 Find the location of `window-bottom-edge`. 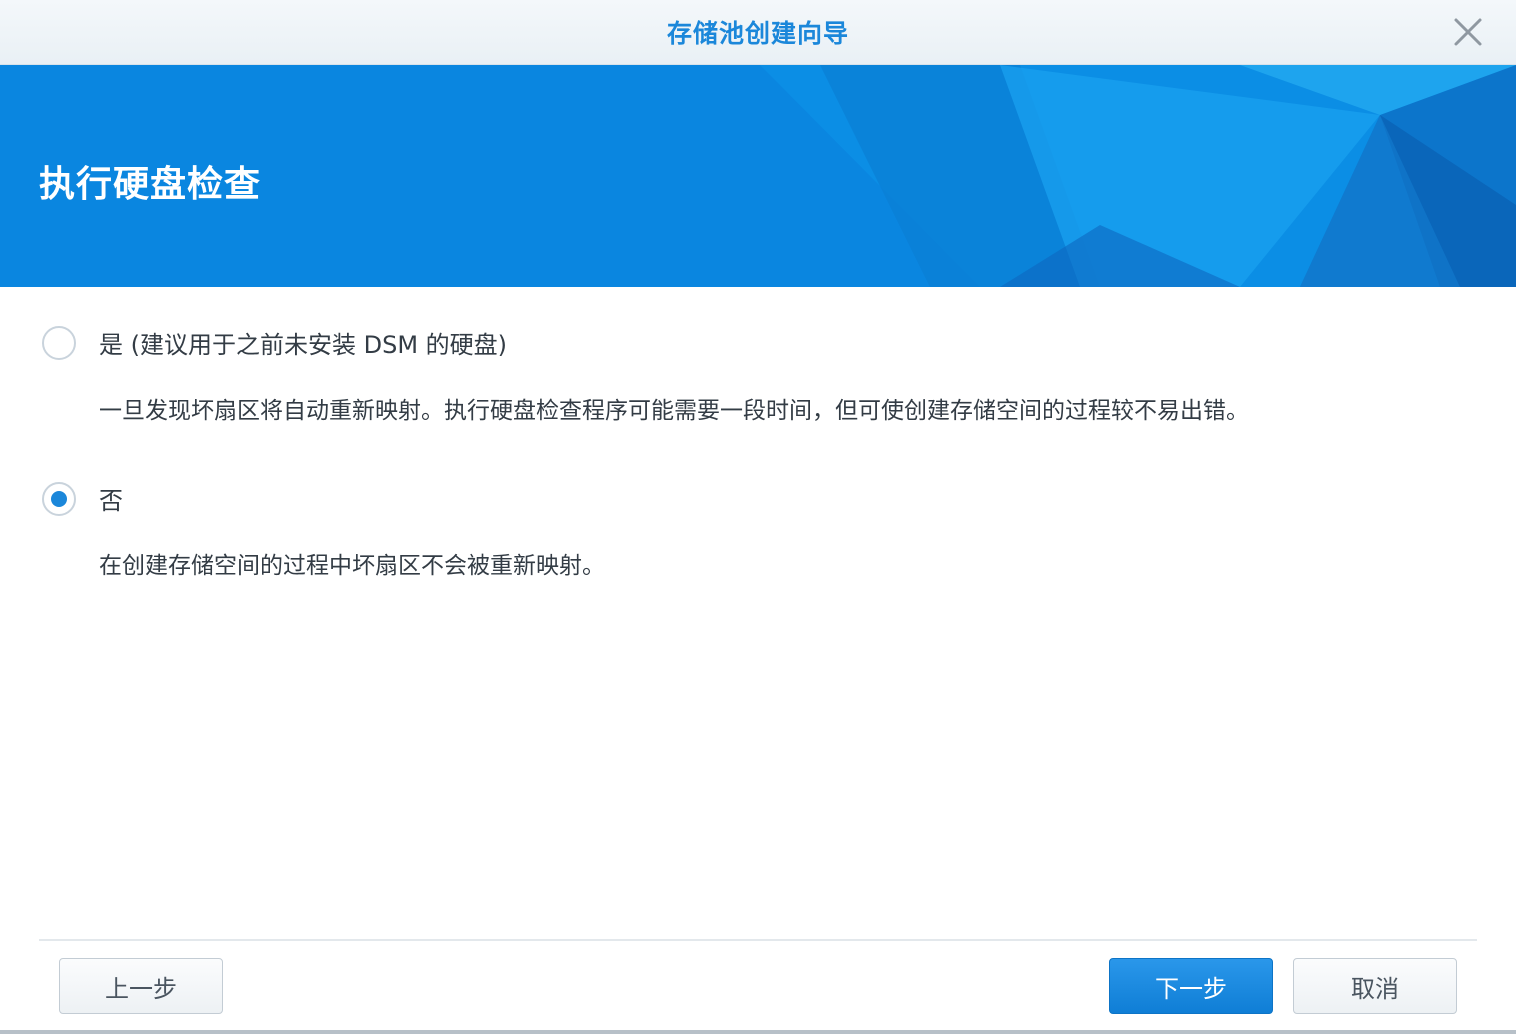

window-bottom-edge is located at coordinates (758, 1032).